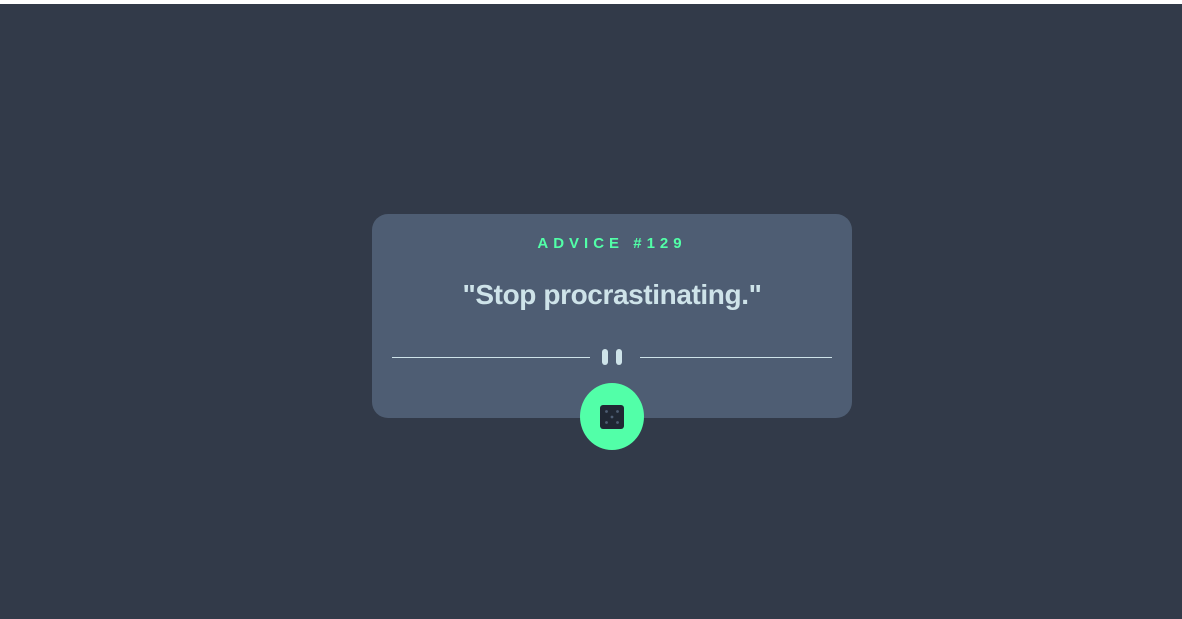 The height and width of the screenshot is (619, 1182). I want to click on pause-icon, so click(612, 357).